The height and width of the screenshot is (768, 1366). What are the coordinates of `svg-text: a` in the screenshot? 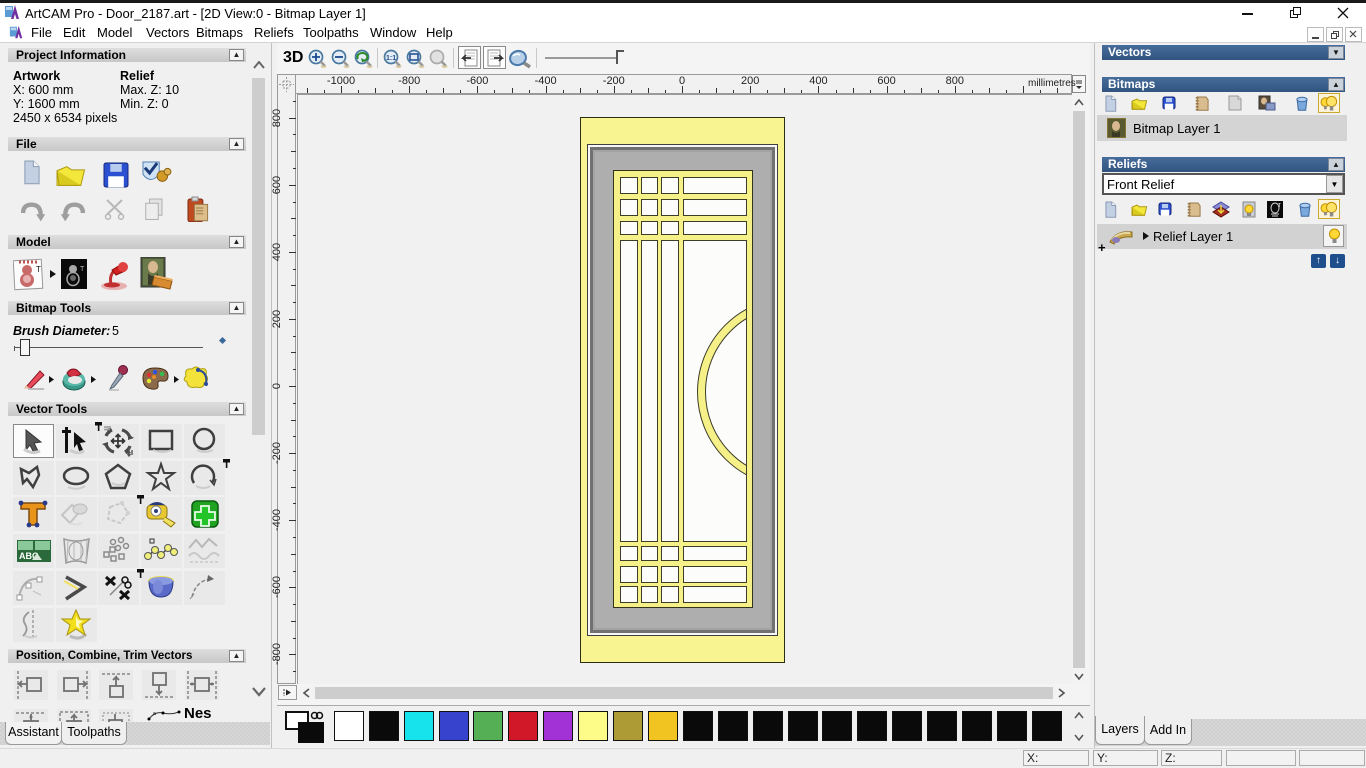 It's located at (154, 714).